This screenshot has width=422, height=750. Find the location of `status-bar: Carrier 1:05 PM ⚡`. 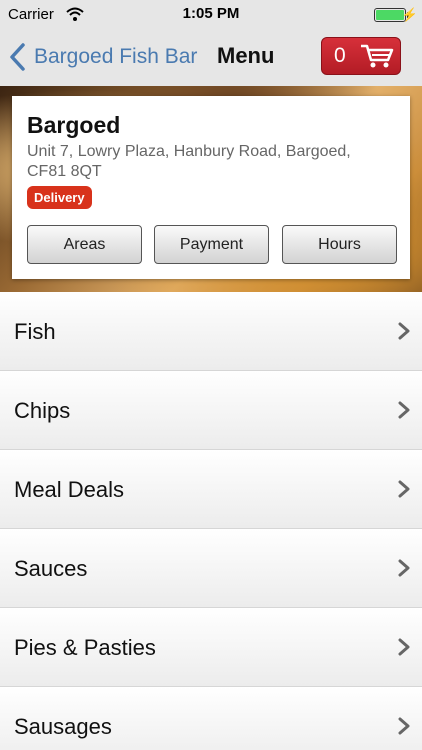

status-bar: Carrier 1:05 PM ⚡ is located at coordinates (211, 15).